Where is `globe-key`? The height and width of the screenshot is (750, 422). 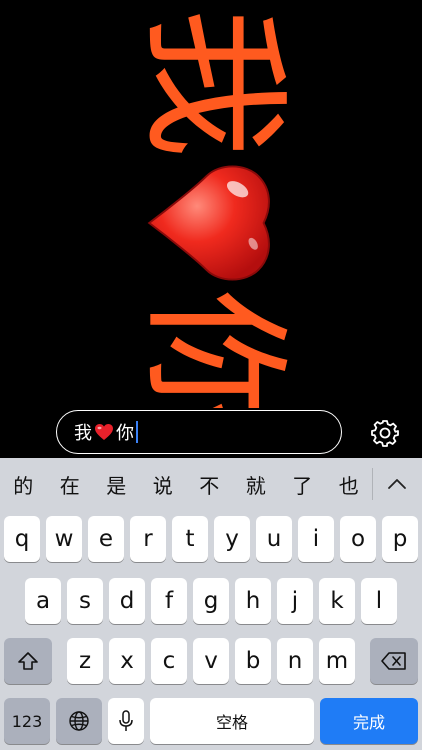 globe-key is located at coordinates (79, 721).